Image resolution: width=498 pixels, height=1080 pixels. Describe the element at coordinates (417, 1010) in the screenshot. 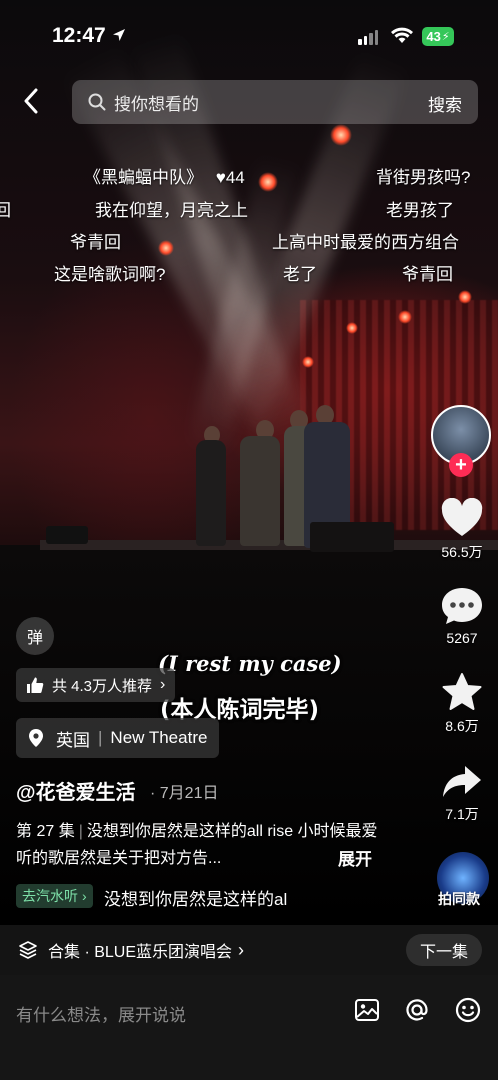

I see `at-mention-icon` at that location.